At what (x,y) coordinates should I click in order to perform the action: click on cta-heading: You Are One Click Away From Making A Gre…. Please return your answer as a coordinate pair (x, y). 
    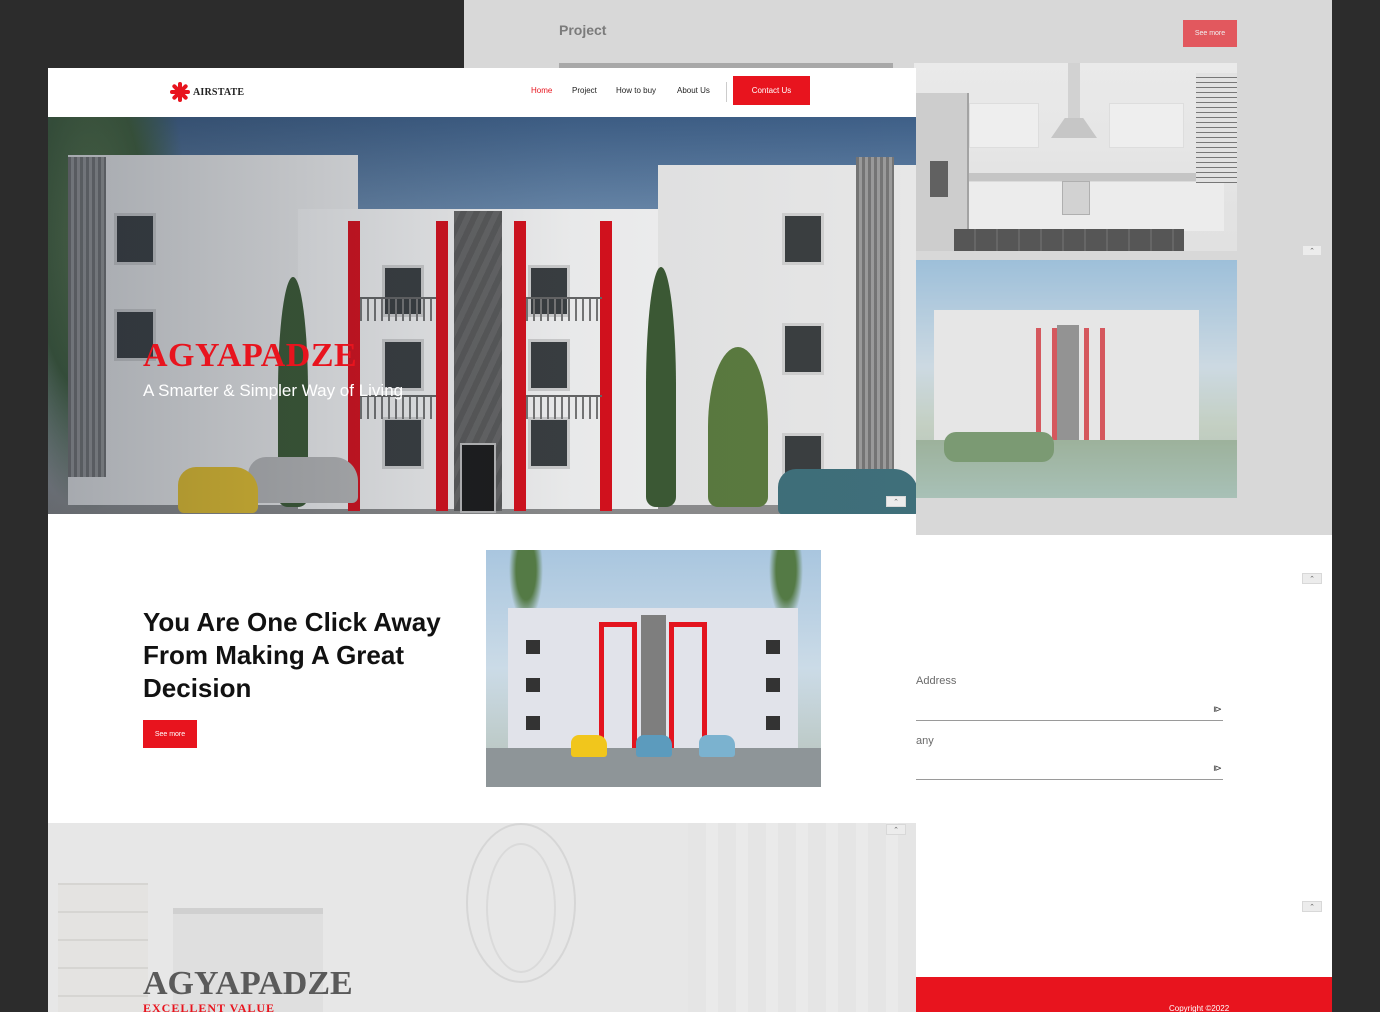
    Looking at the image, I should click on (292, 655).